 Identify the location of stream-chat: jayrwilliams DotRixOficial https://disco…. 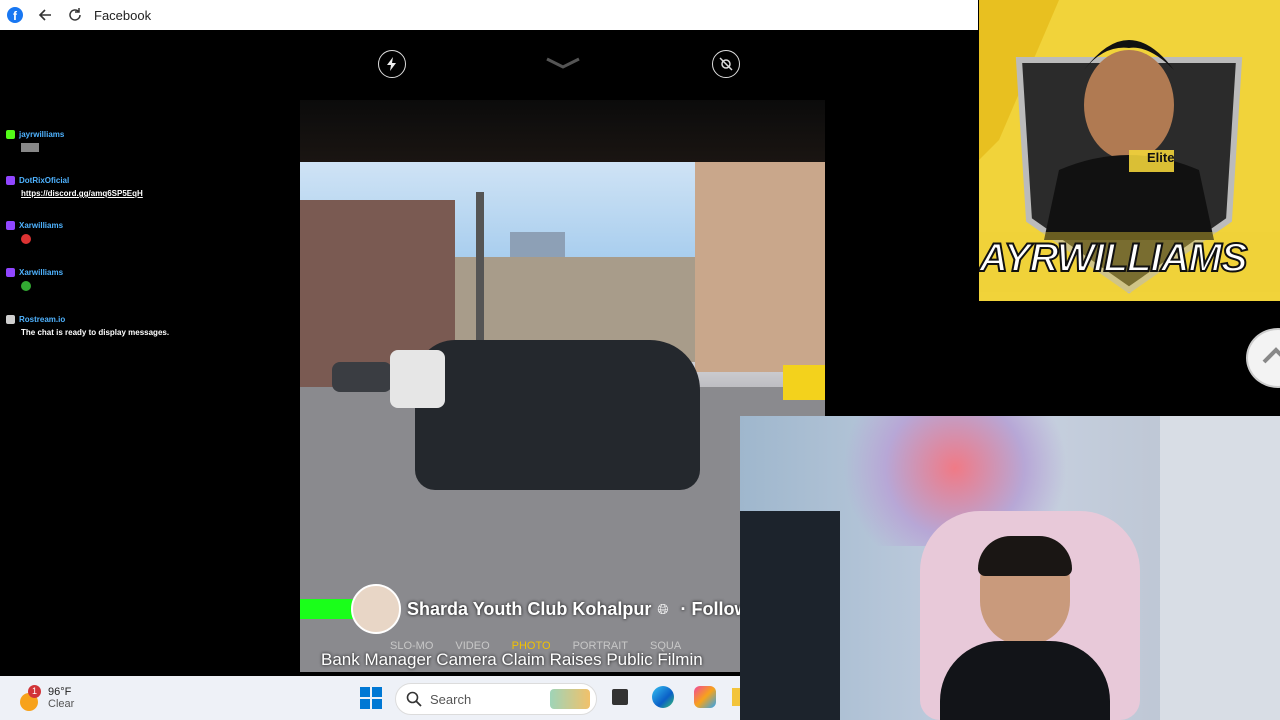
(146, 245).